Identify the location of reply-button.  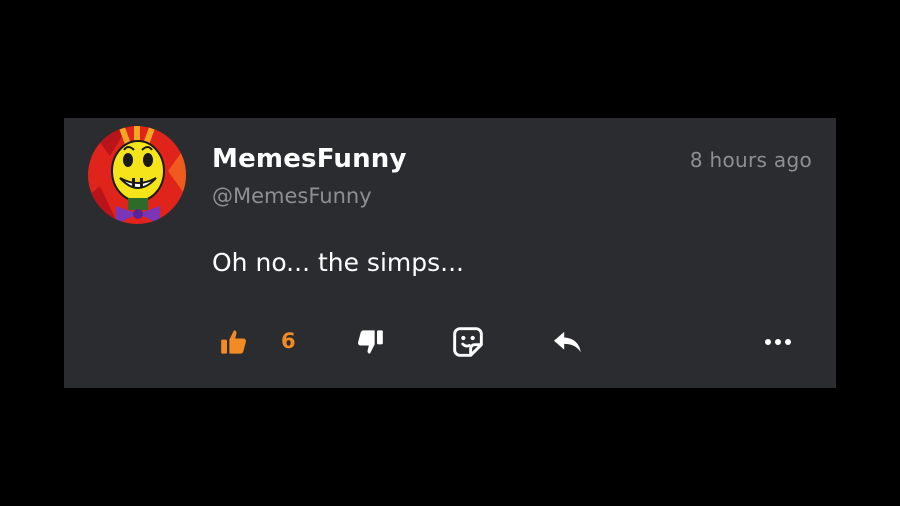
(568, 342).